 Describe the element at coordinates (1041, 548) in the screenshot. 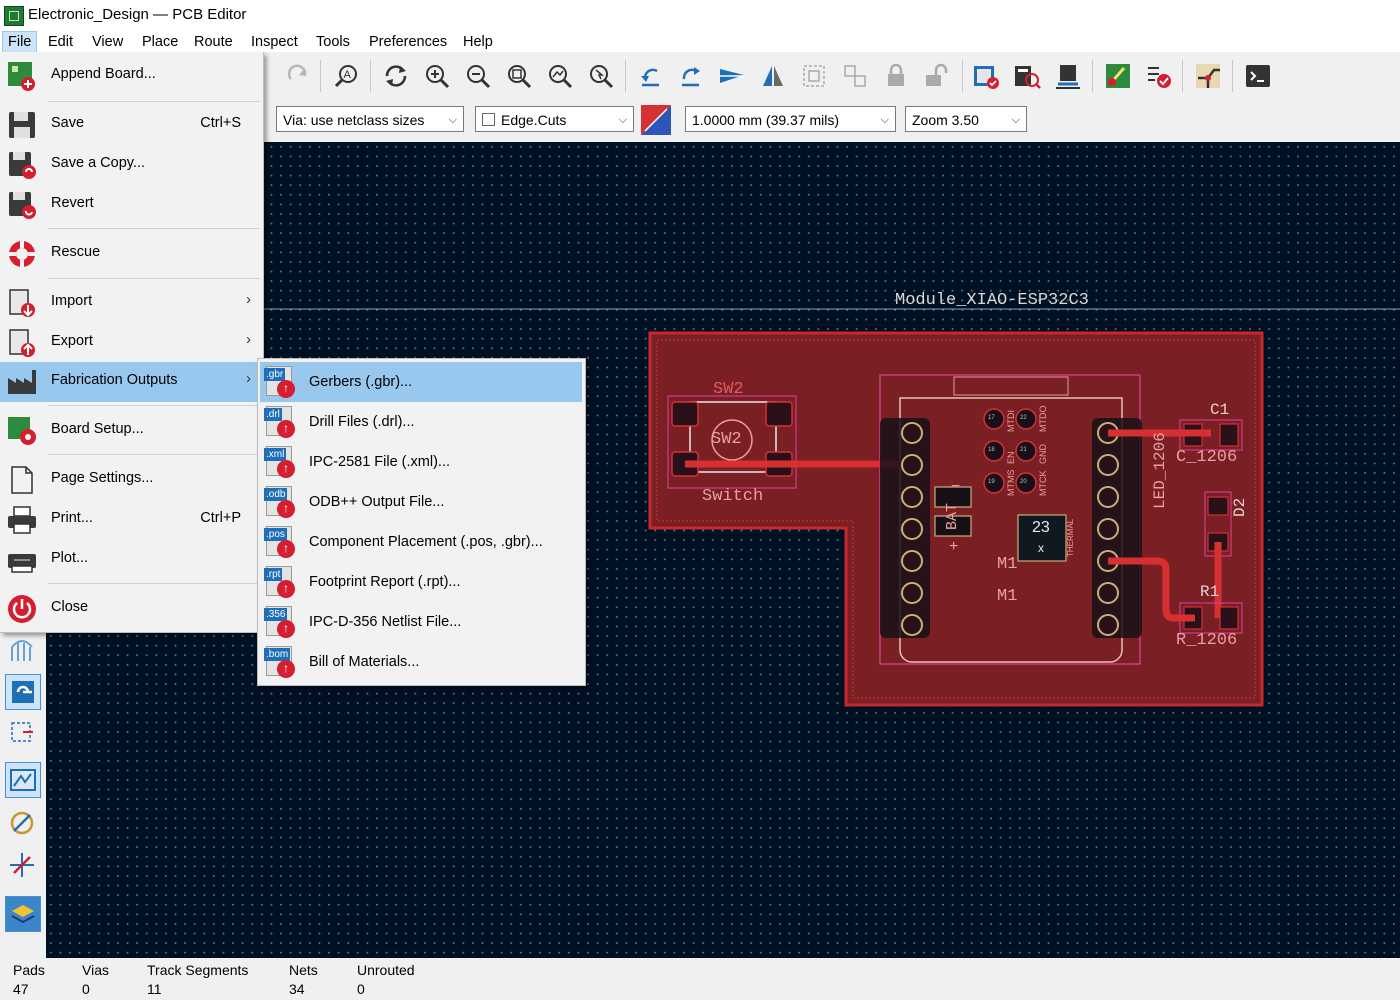

I see `pad-23-sublabel: x` at that location.